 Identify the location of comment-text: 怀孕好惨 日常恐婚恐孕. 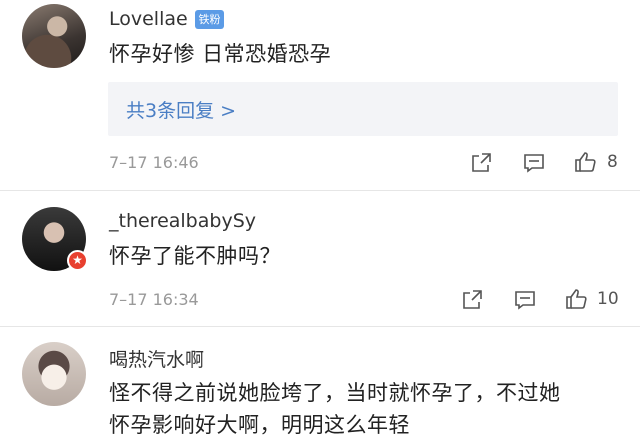
(220, 54).